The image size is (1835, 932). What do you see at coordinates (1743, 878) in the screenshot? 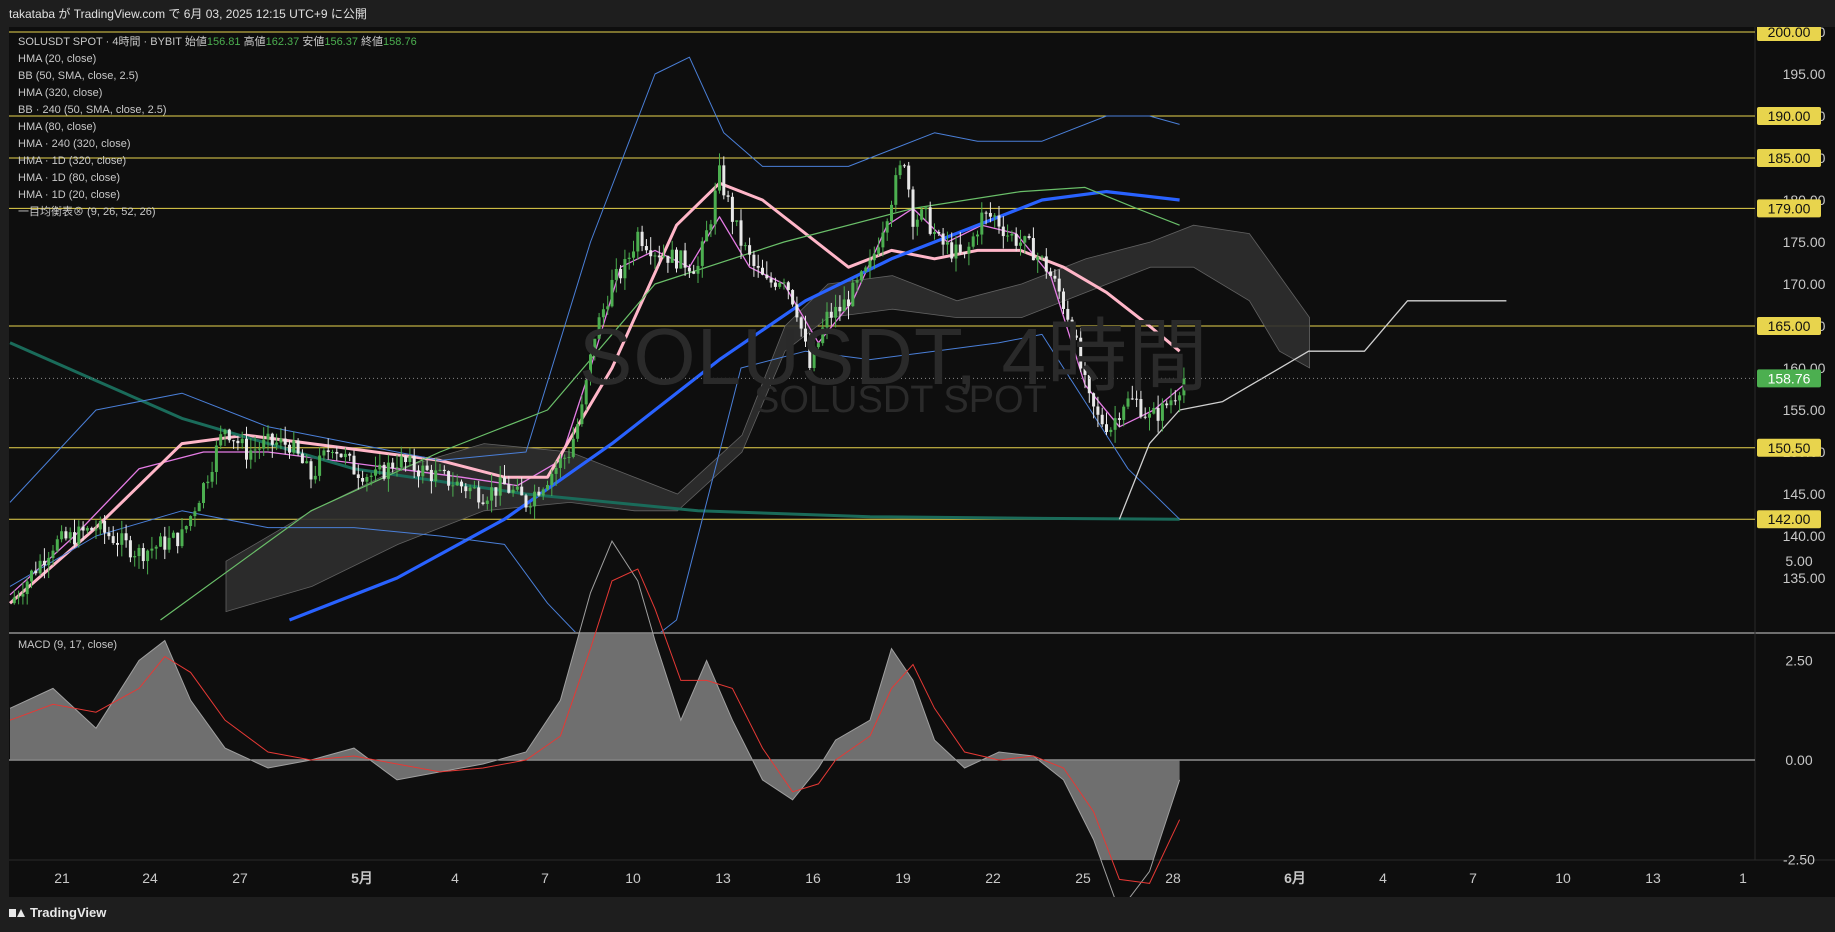
I see `time-tick-label: 1` at bounding box center [1743, 878].